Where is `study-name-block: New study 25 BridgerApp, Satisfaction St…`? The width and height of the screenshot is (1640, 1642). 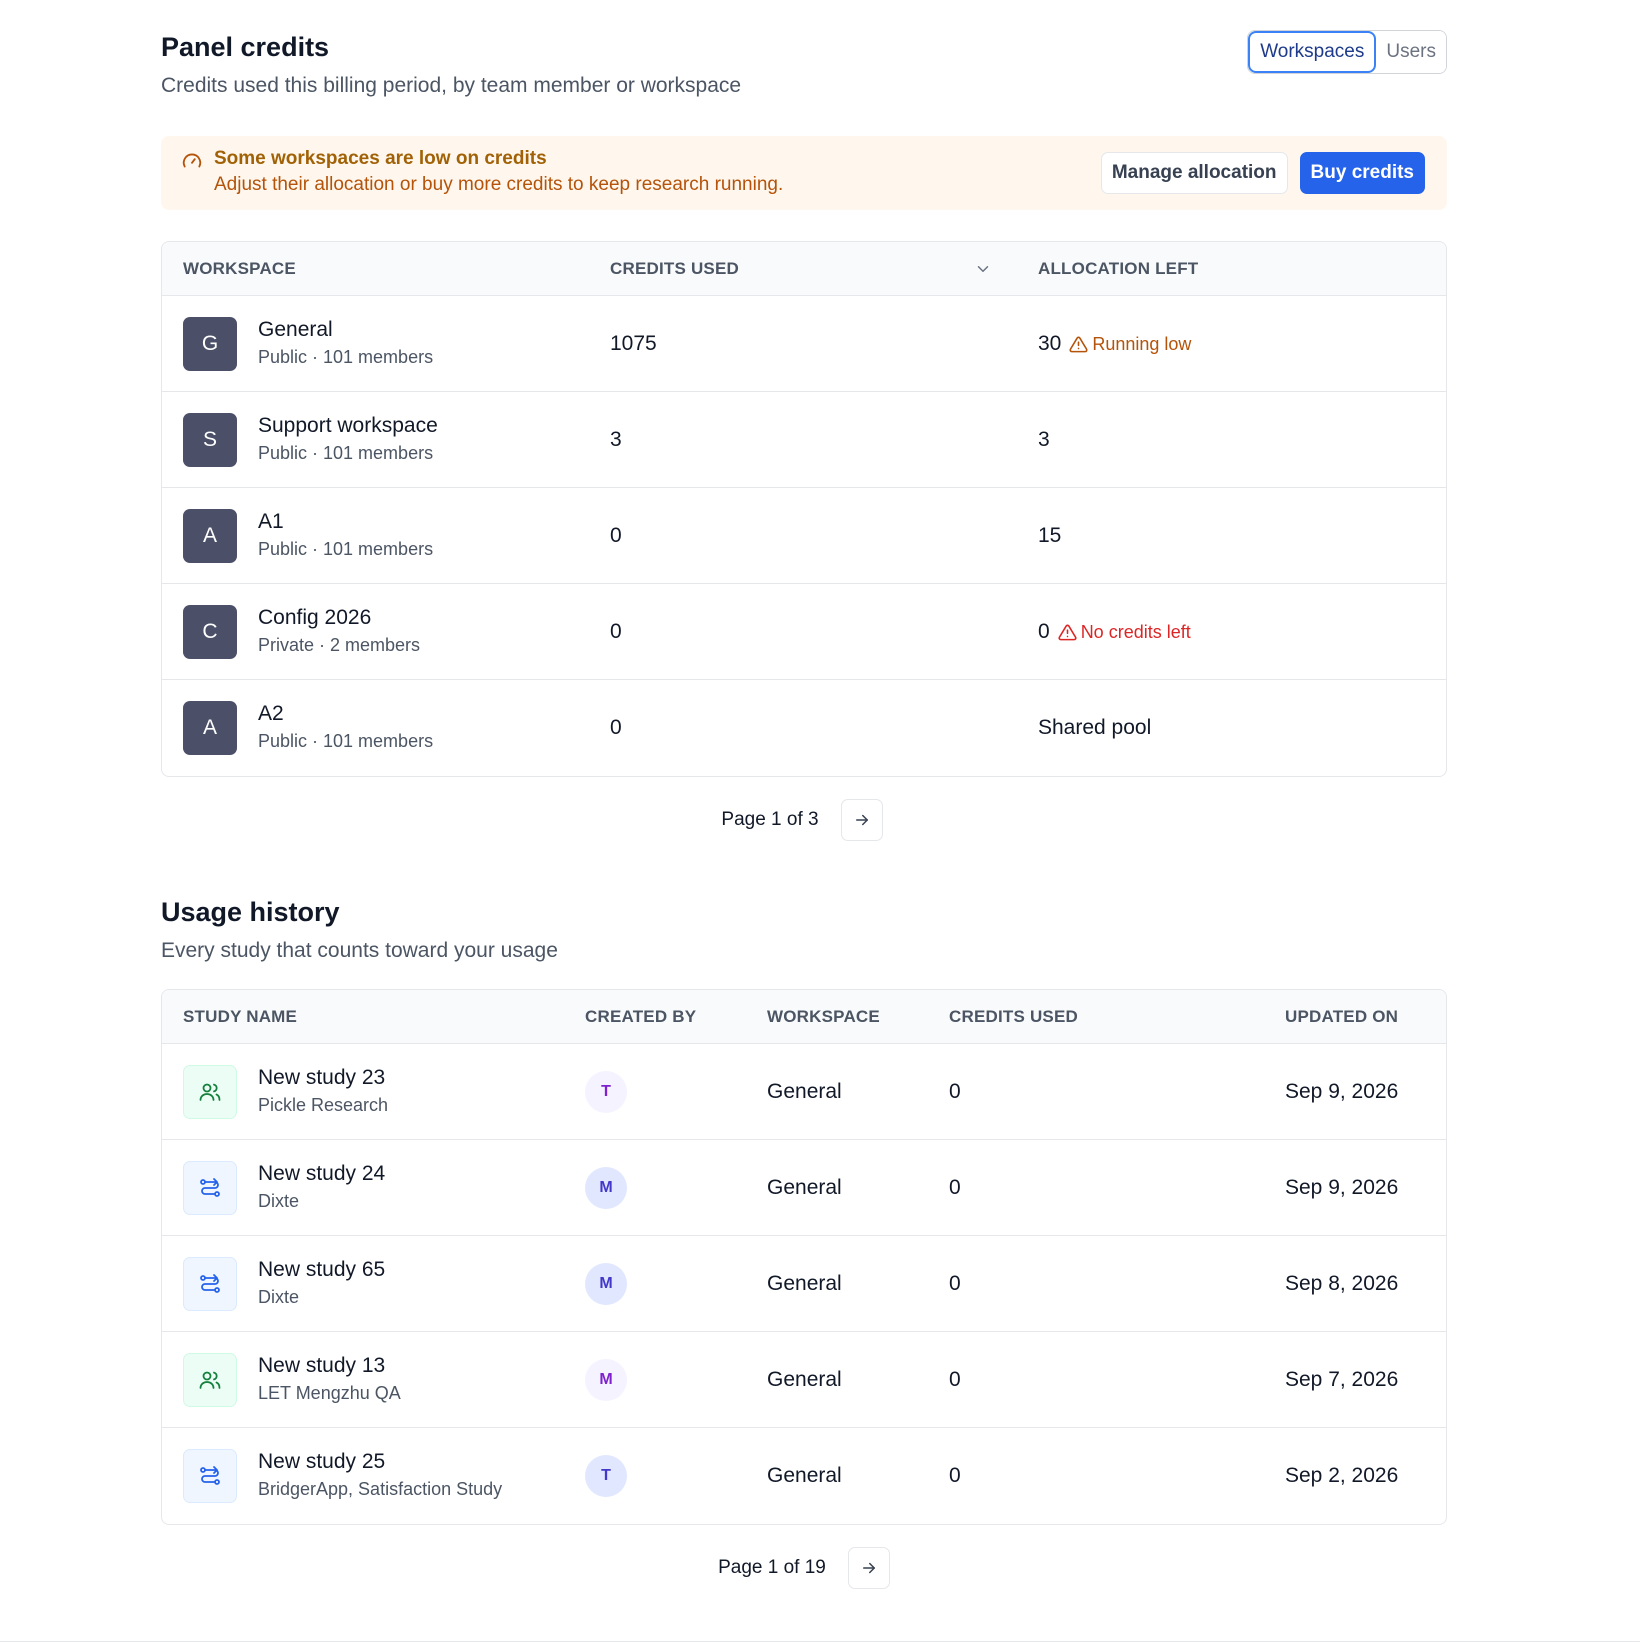 study-name-block: New study 25 BridgerApp, Satisfaction St… is located at coordinates (380, 1475).